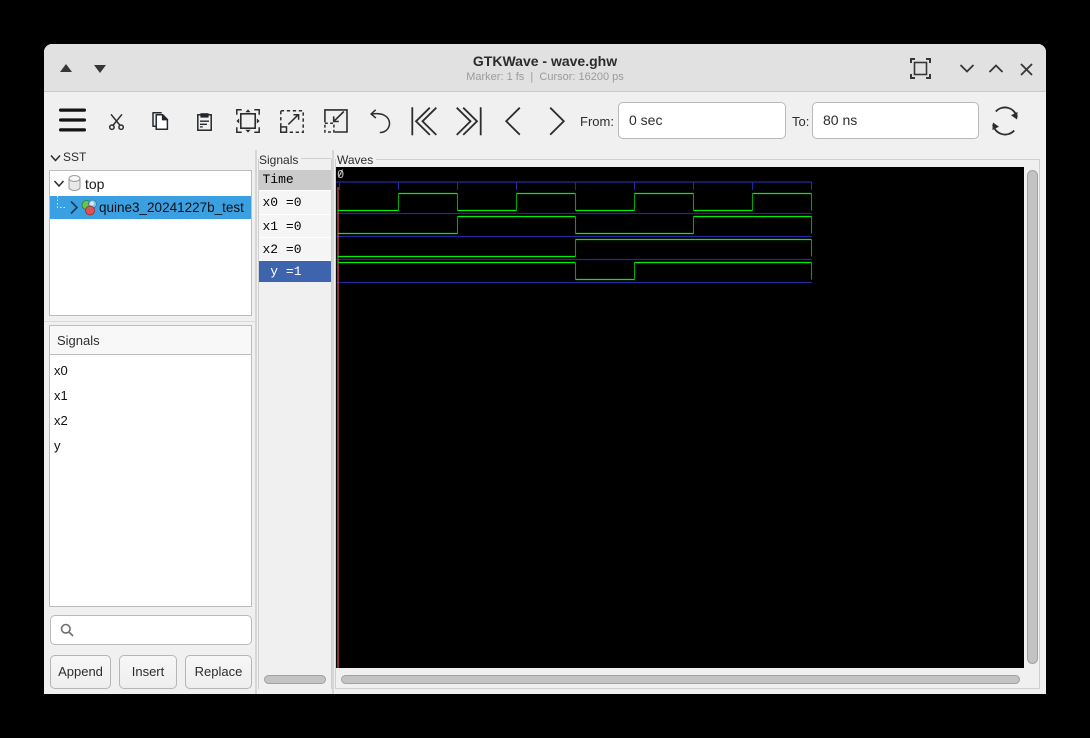 The height and width of the screenshot is (738, 1090). I want to click on svg-text: 0, so click(340, 175).